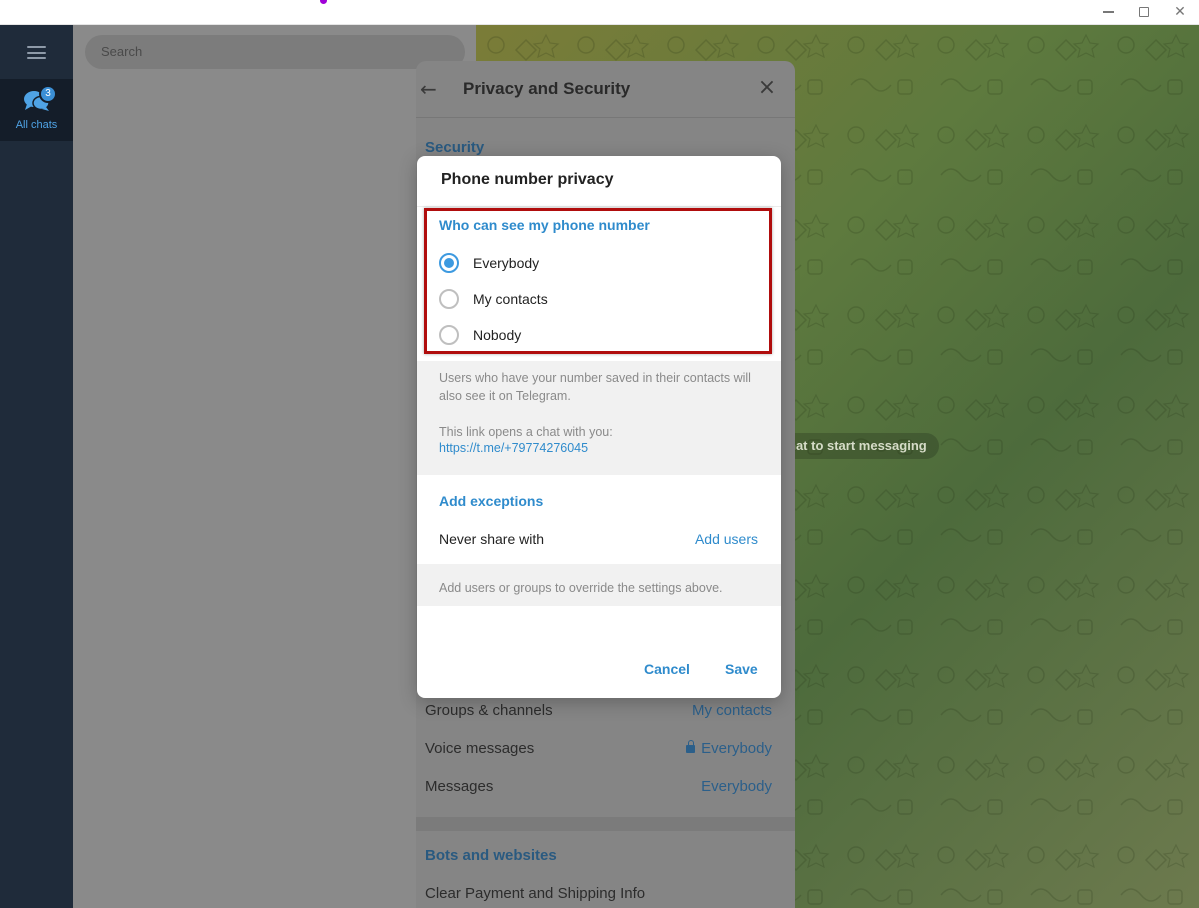 Image resolution: width=1199 pixels, height=908 pixels. What do you see at coordinates (513, 448) in the screenshot?
I see `profile-link: https://t.me/+79774276045` at bounding box center [513, 448].